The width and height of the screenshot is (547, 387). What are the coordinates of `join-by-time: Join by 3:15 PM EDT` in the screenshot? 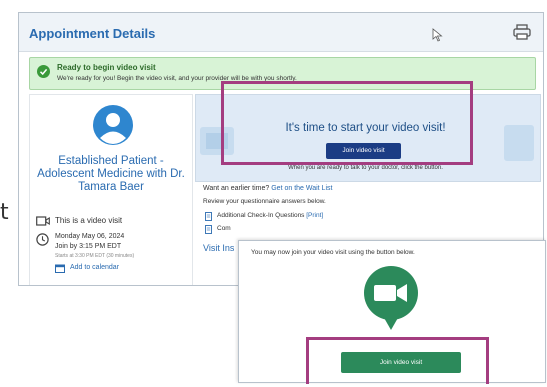 It's located at (88, 246).